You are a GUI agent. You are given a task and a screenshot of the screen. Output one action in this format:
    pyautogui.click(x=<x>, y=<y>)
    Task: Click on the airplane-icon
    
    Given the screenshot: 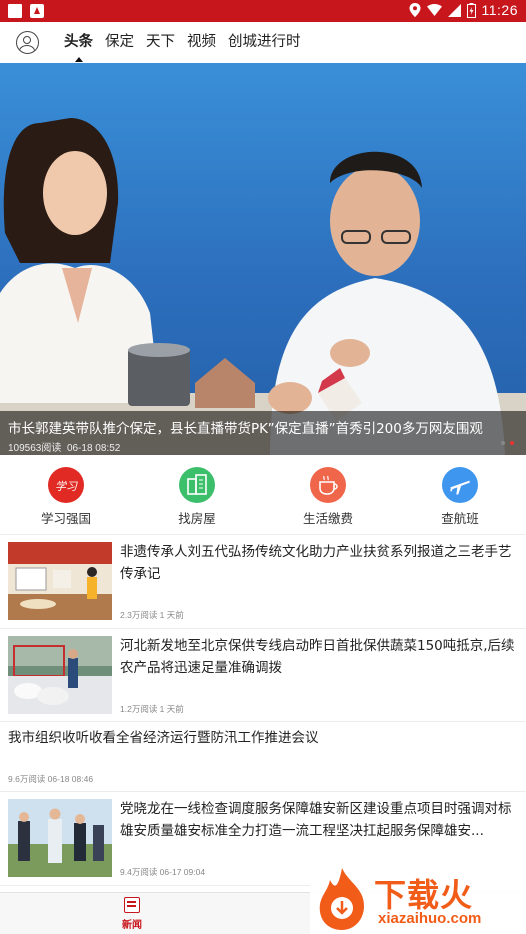 What is the action you would take?
    pyautogui.click(x=460, y=485)
    